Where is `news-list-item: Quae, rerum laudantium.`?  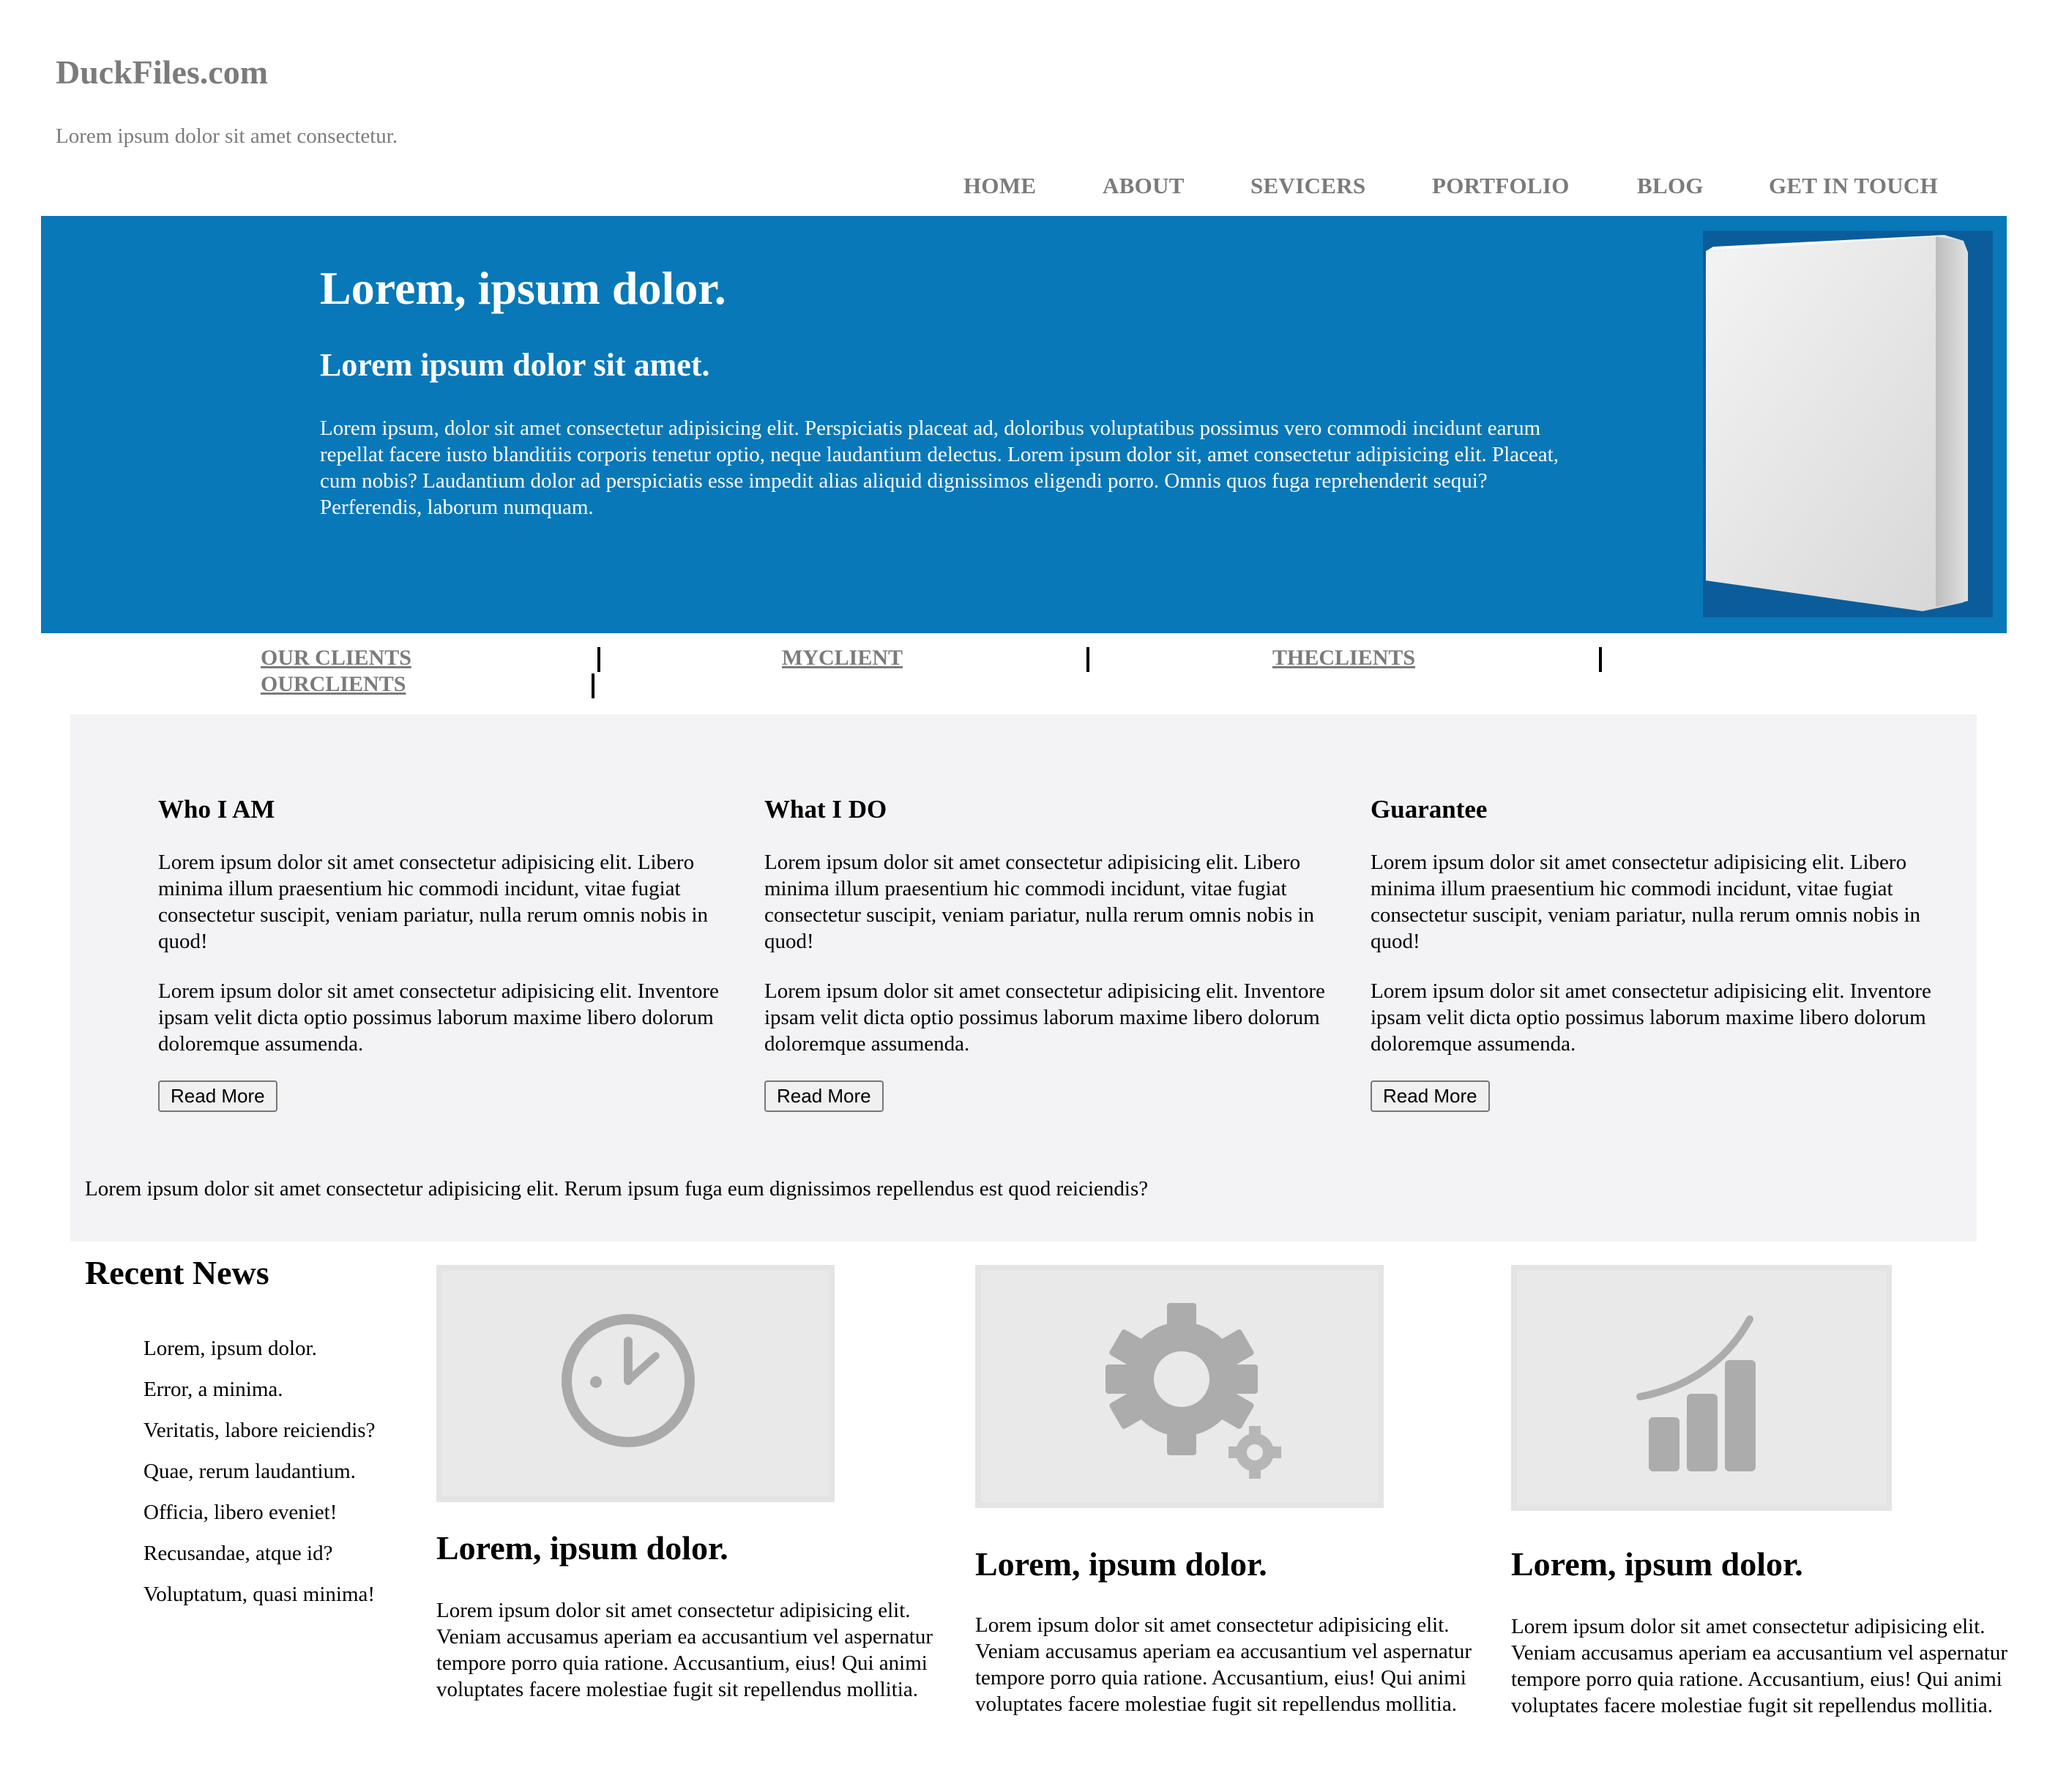
news-list-item: Quae, rerum laudantium. is located at coordinates (259, 1477).